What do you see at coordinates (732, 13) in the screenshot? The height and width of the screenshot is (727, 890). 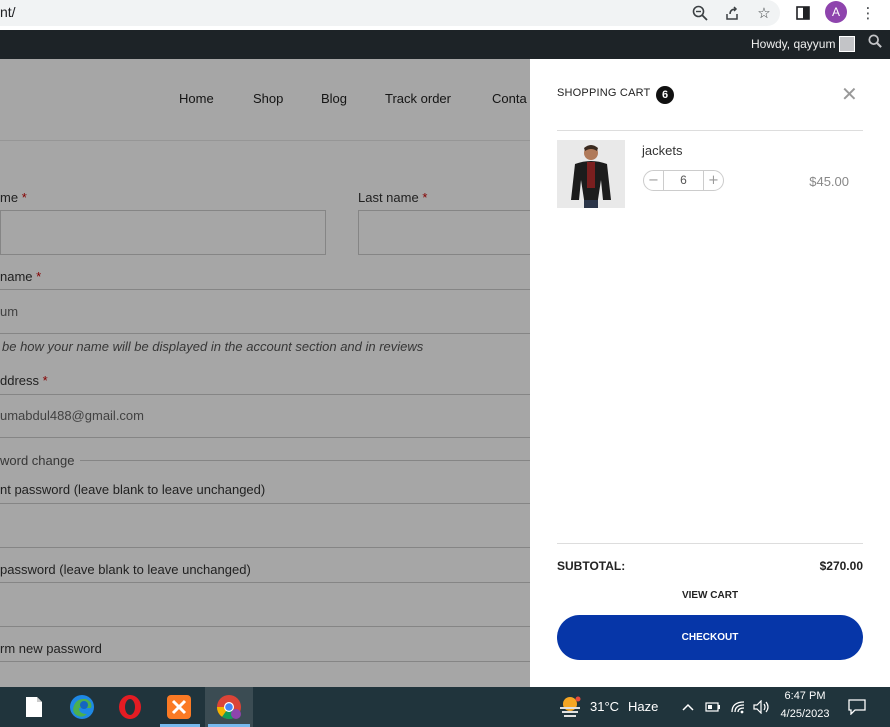 I see `share-icon` at bounding box center [732, 13].